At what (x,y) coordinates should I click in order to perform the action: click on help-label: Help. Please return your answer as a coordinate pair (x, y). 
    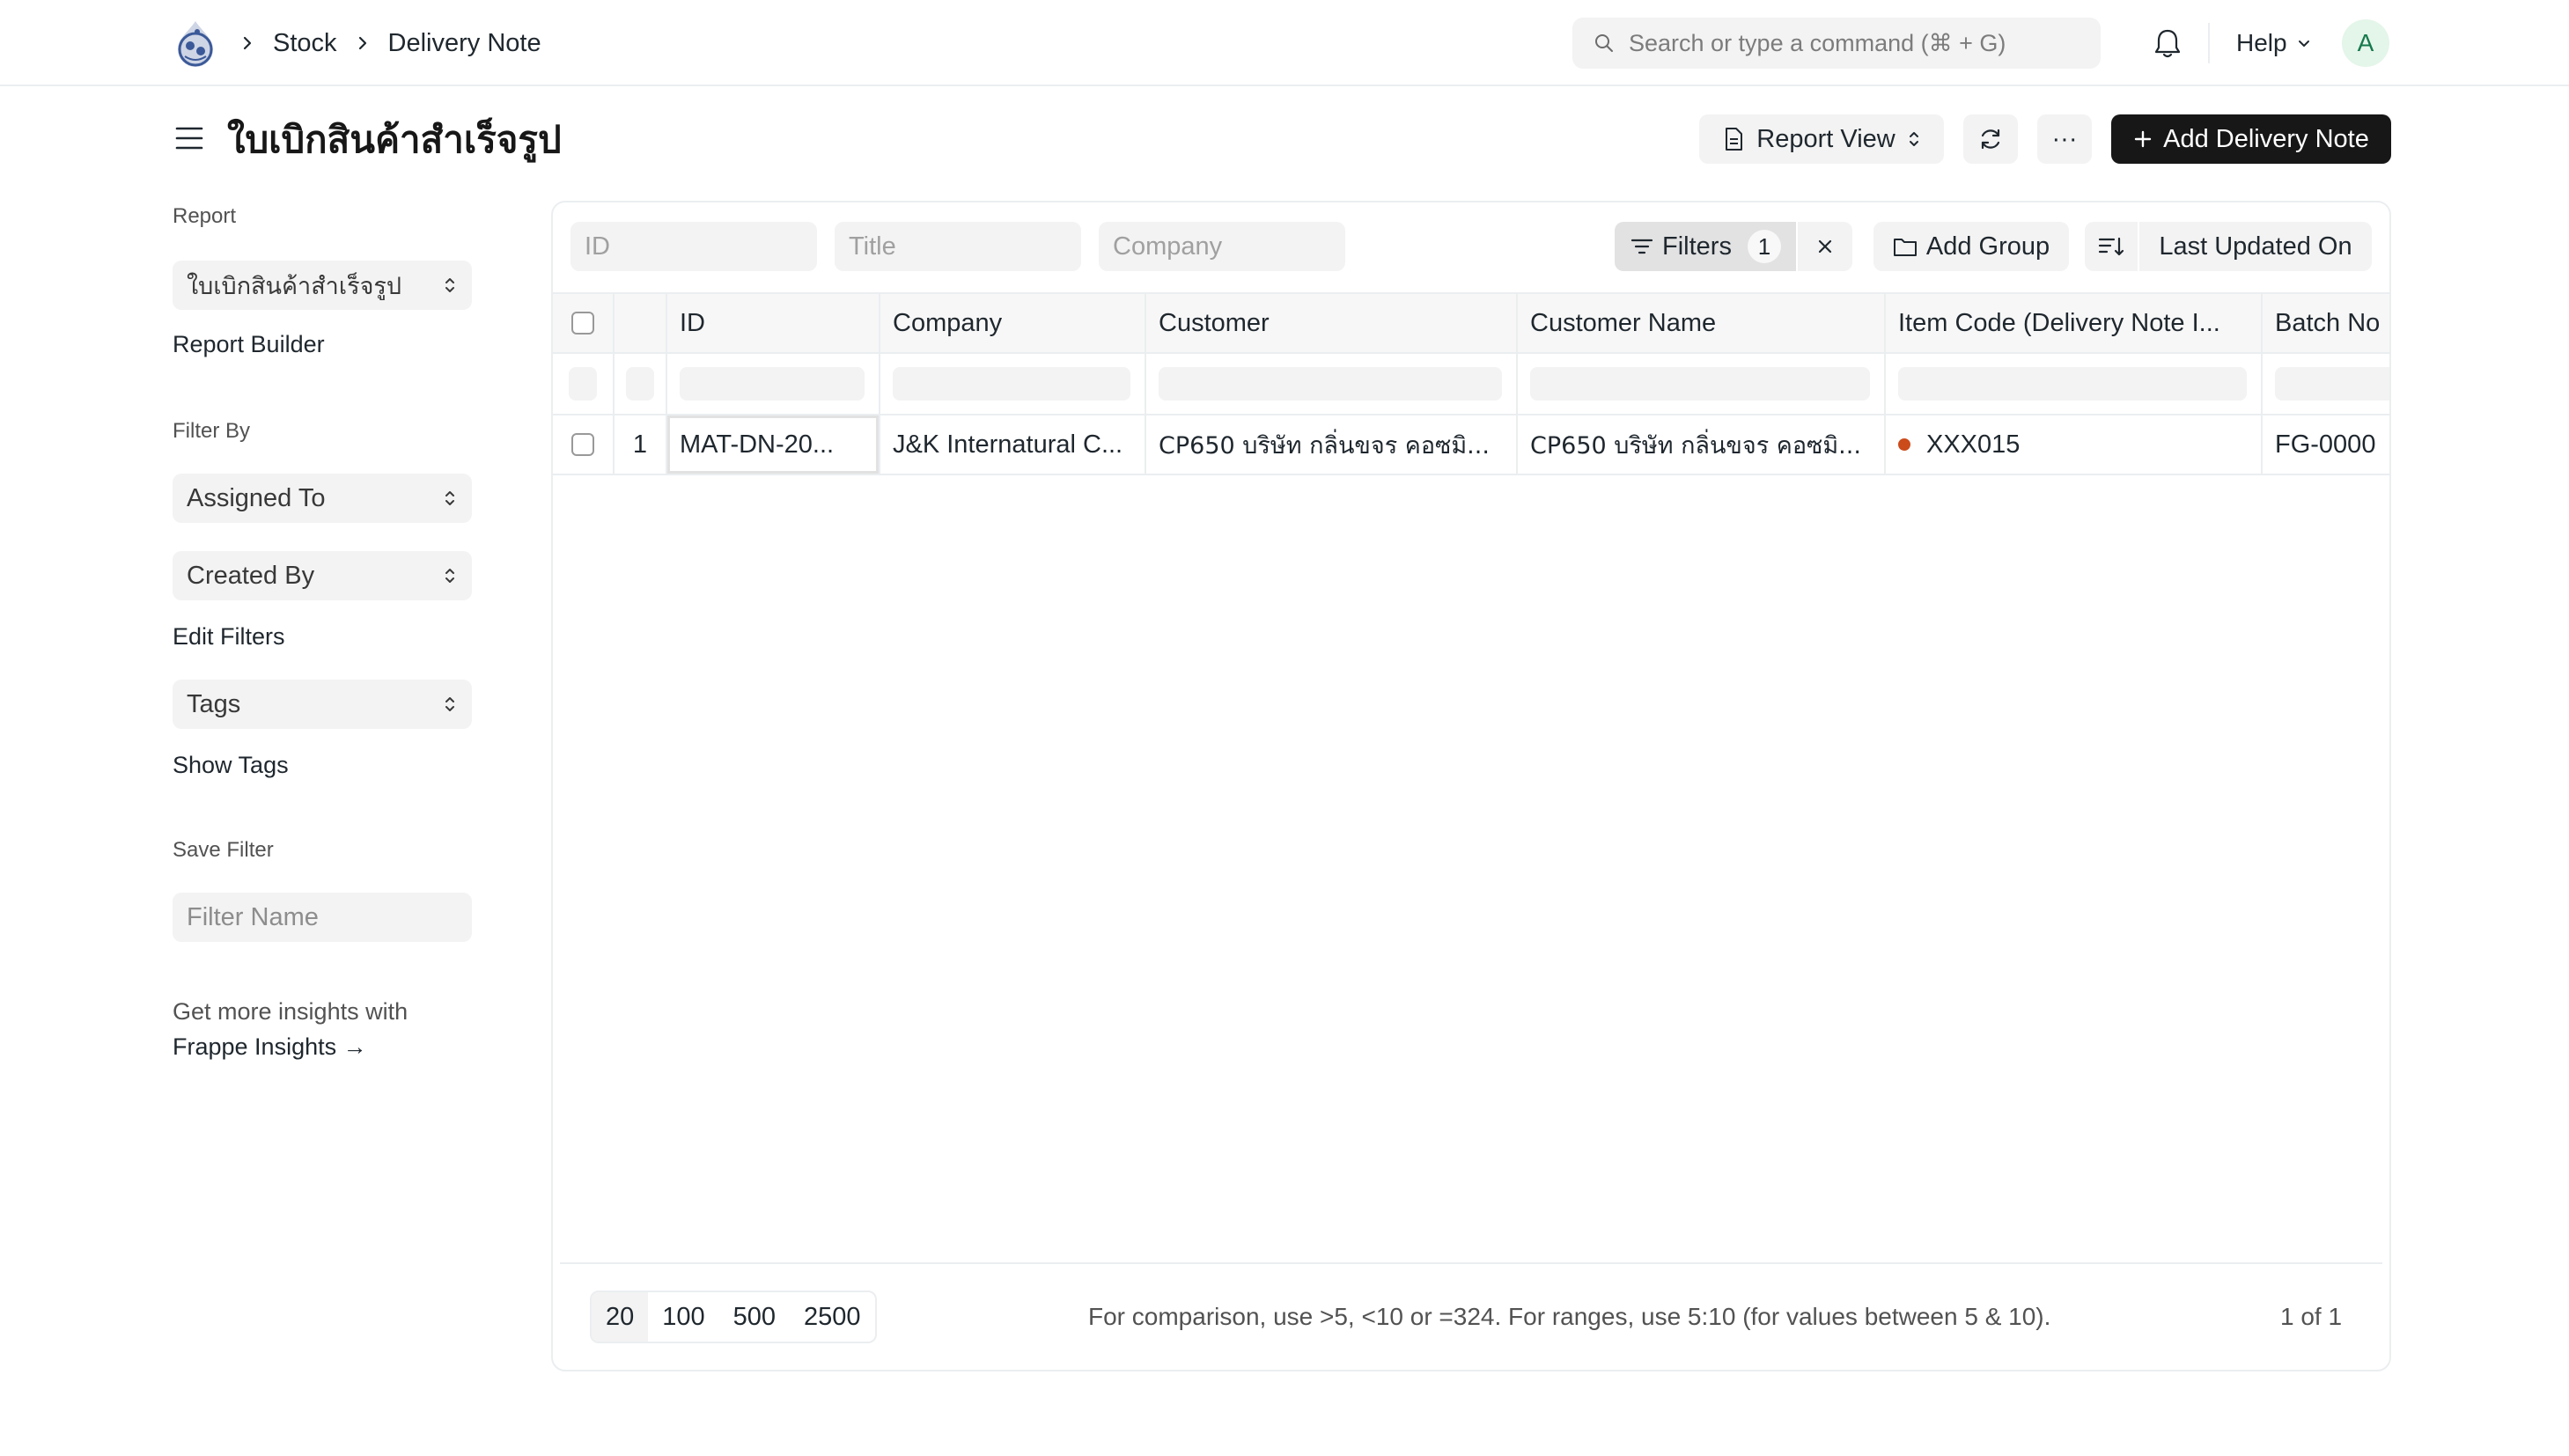
    Looking at the image, I should click on (2262, 42).